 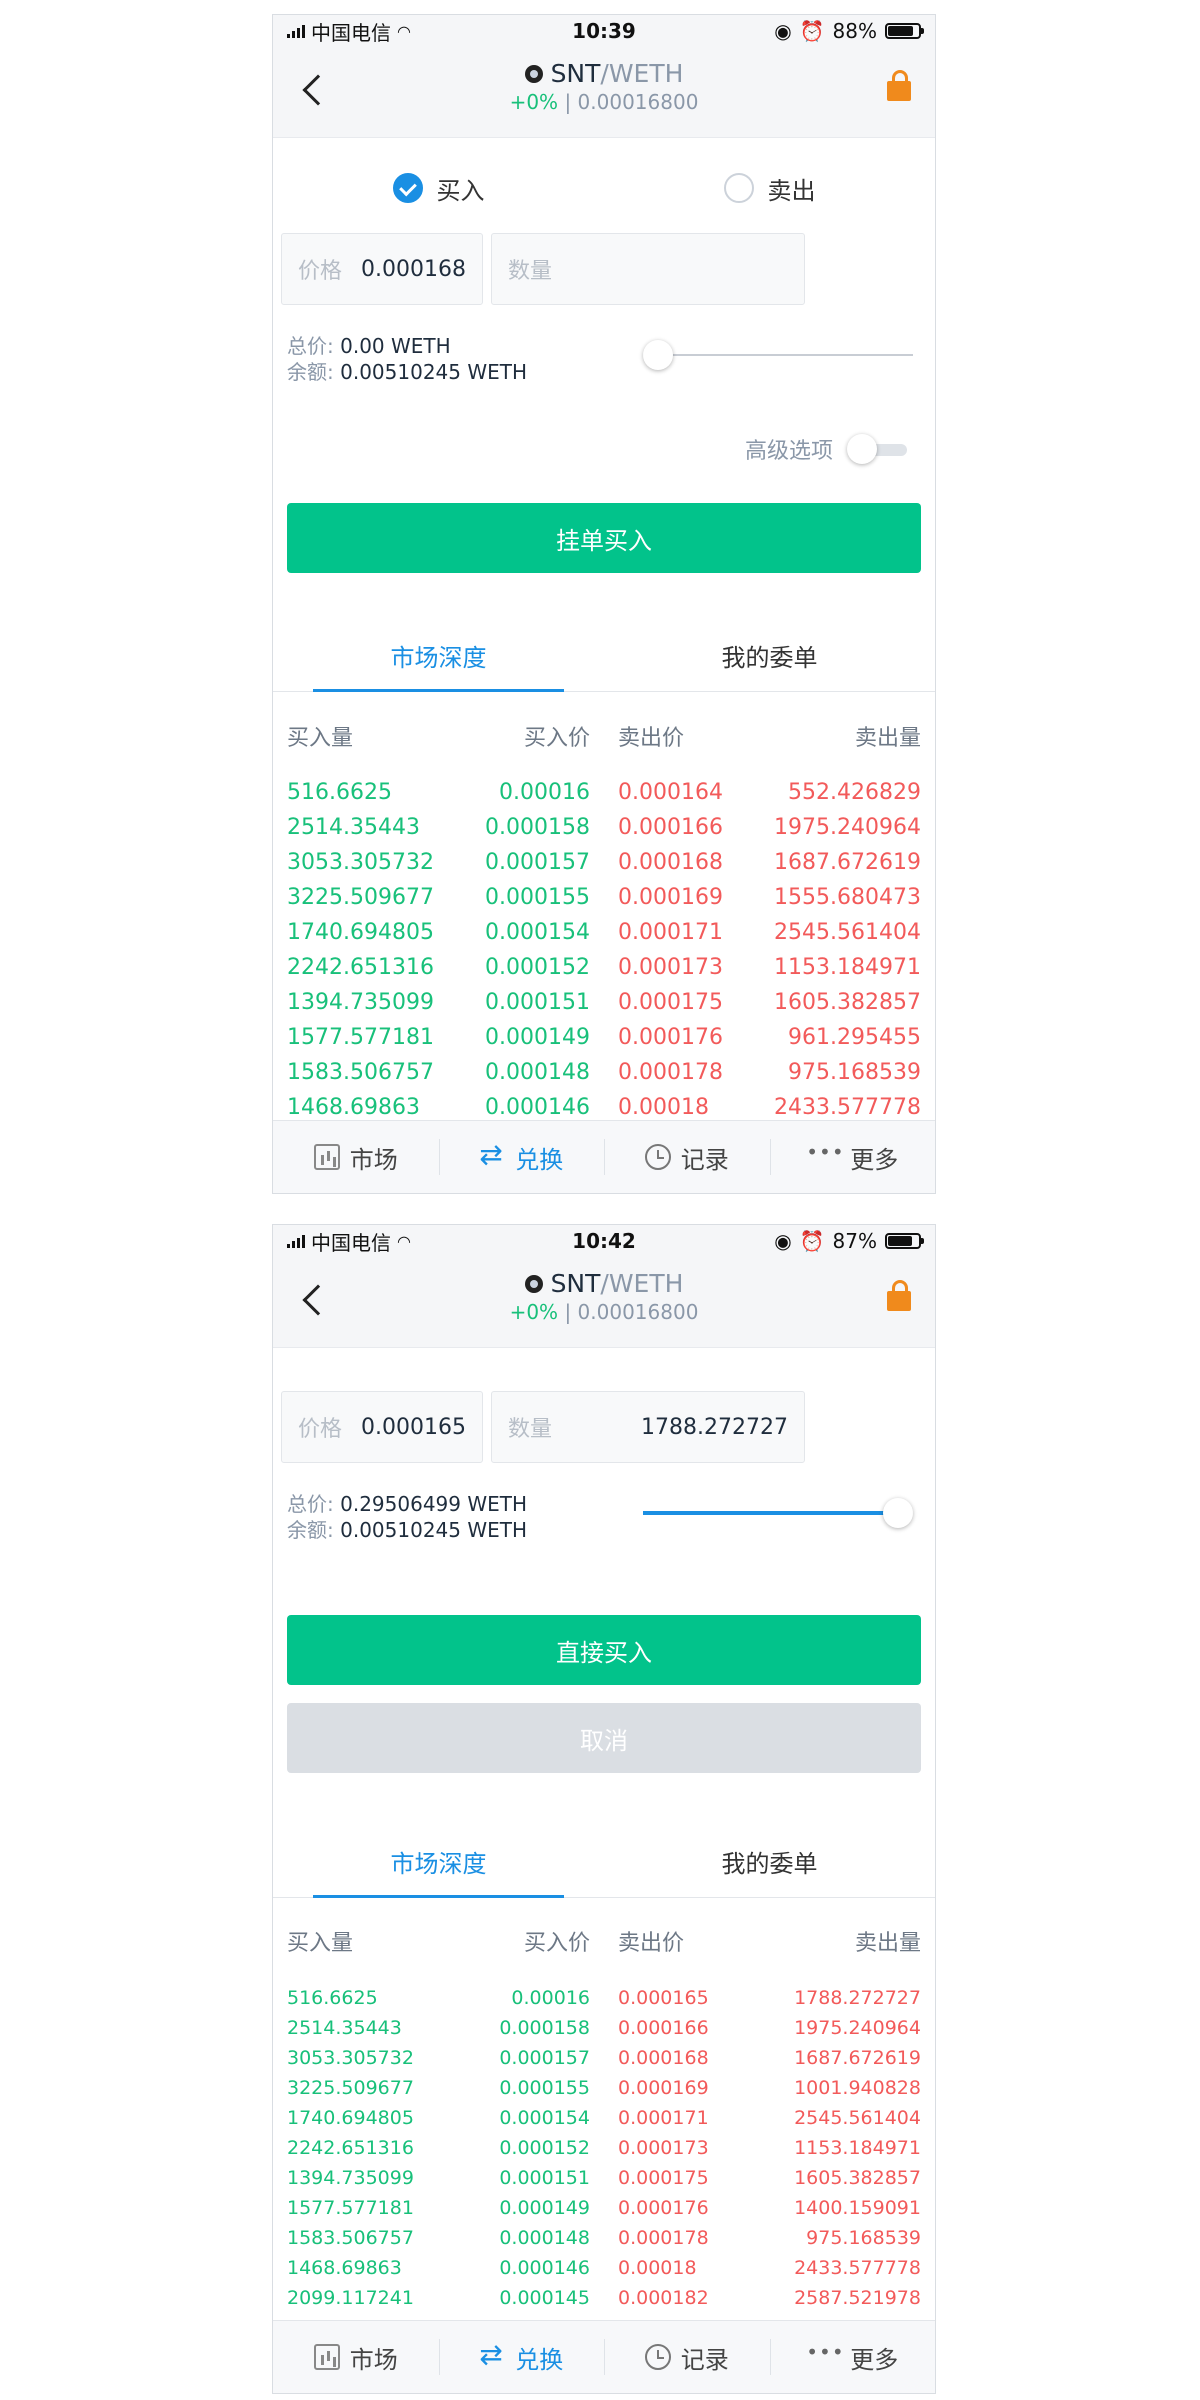 I want to click on radio-buy-label: 买入, so click(x=460, y=190).